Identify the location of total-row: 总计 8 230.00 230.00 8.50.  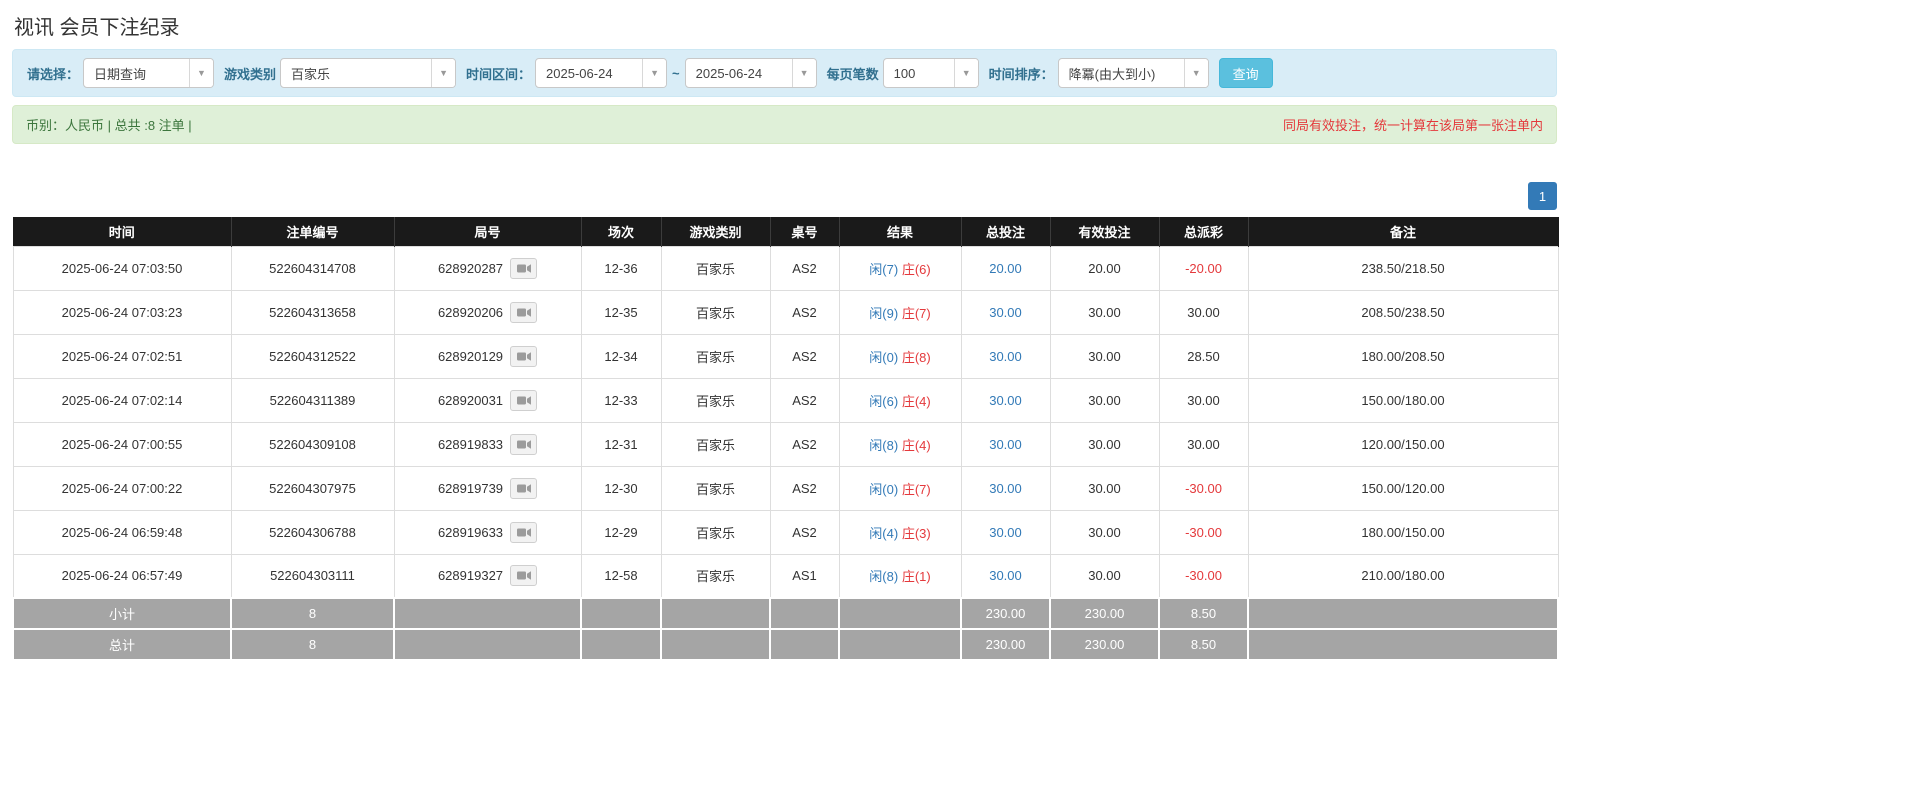
(785, 644).